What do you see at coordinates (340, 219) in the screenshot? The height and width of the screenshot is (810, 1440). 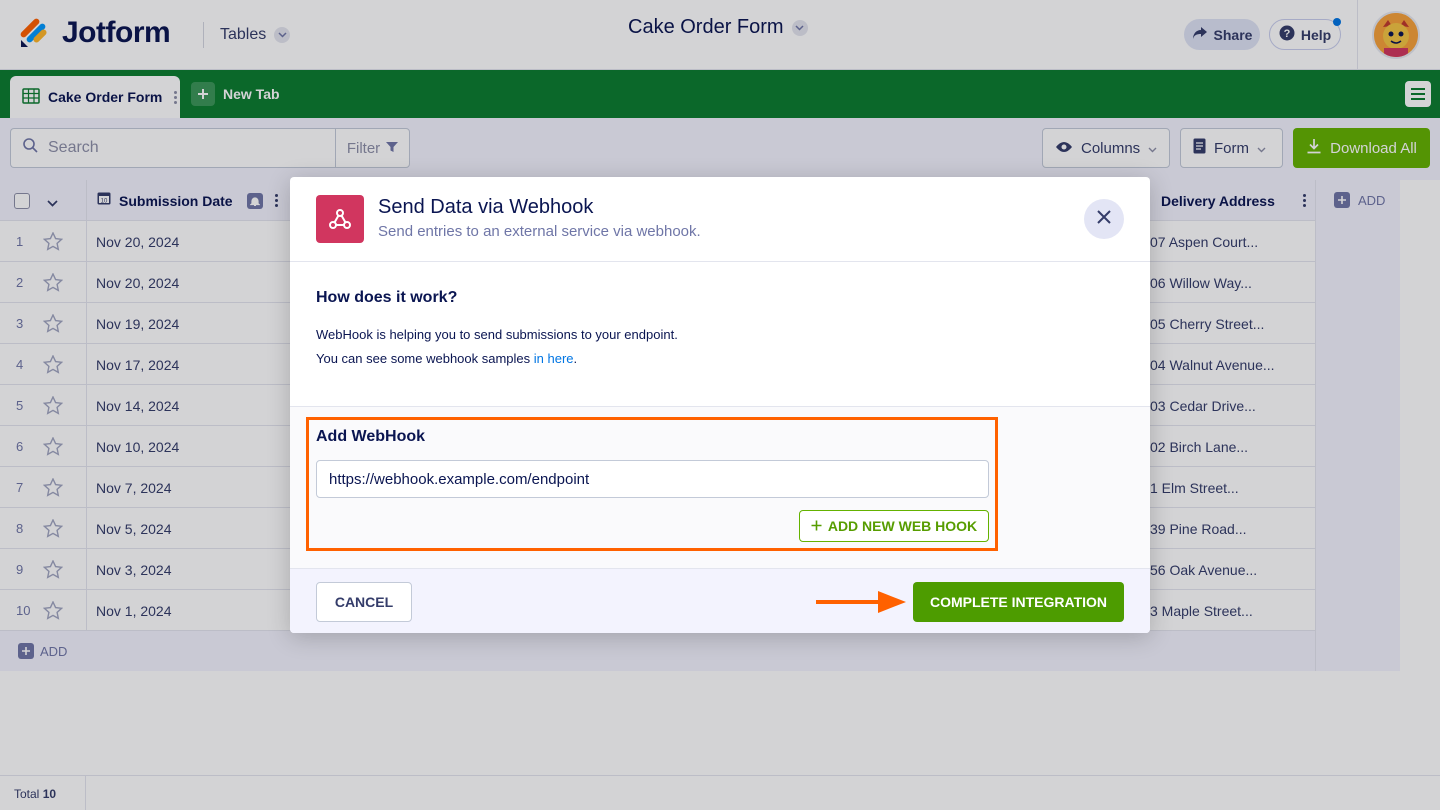 I see `webhook-icon` at bounding box center [340, 219].